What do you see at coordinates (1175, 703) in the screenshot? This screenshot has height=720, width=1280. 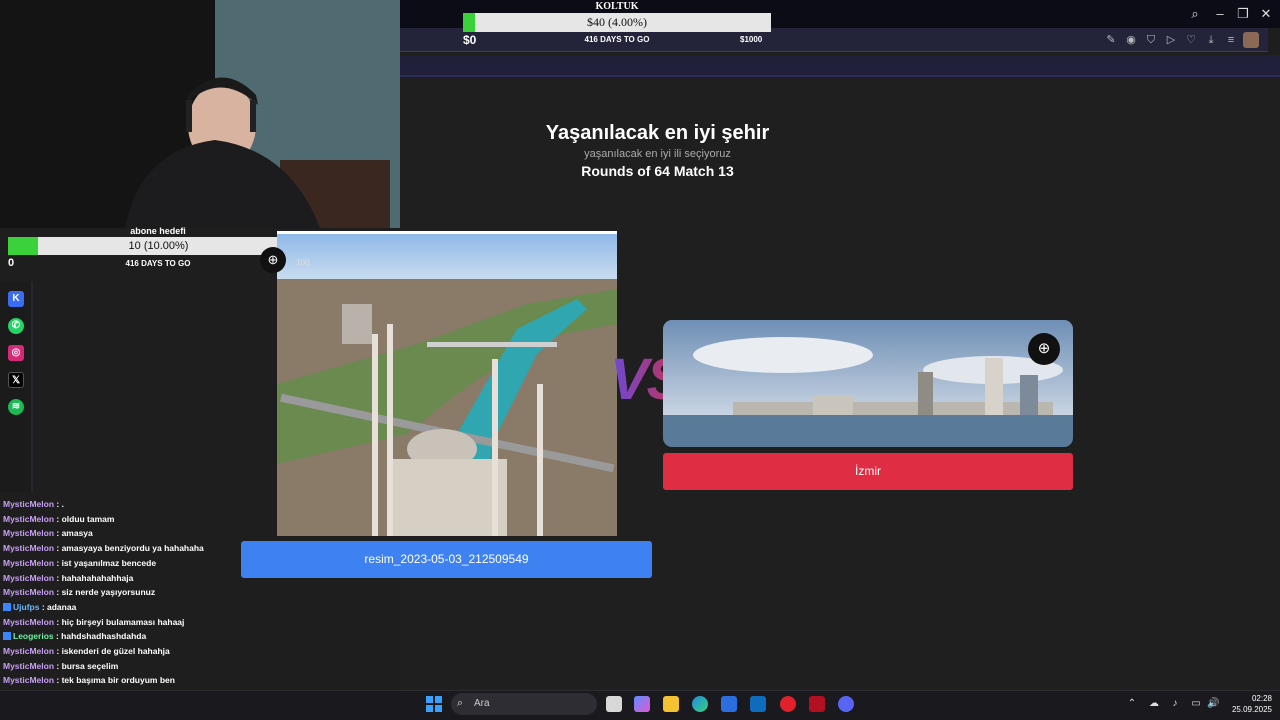 I see `mic-icon: ♪` at bounding box center [1175, 703].